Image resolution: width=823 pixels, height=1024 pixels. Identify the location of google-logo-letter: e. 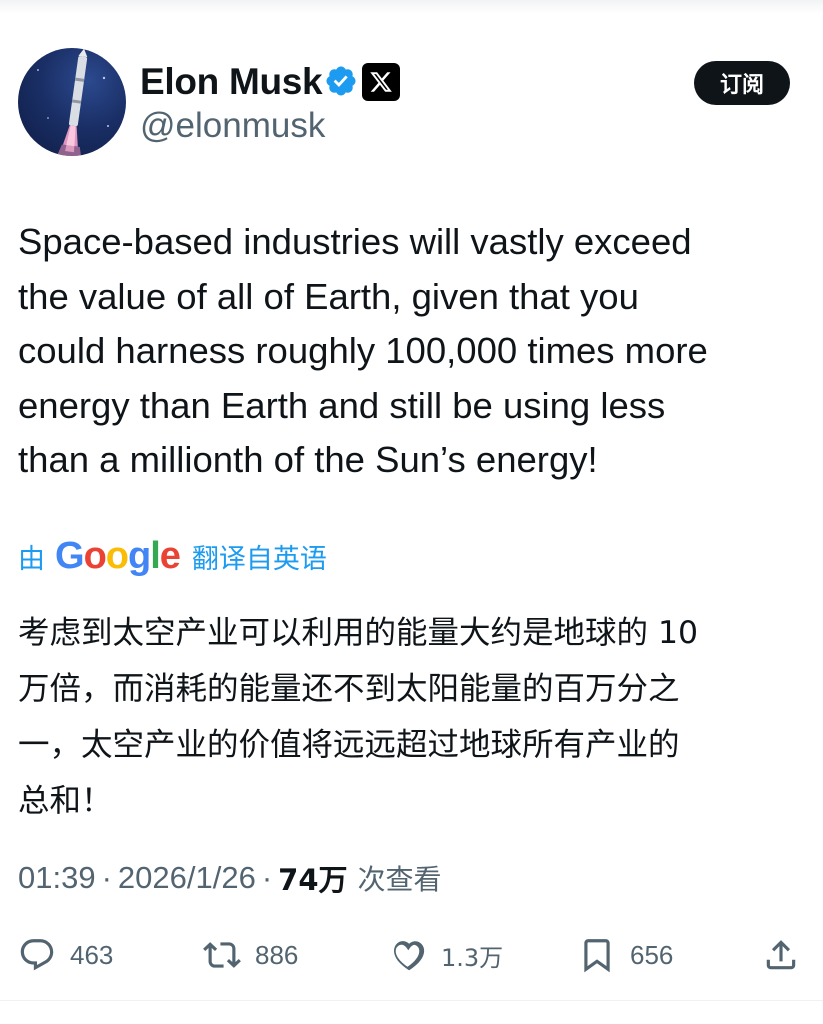
(170, 555).